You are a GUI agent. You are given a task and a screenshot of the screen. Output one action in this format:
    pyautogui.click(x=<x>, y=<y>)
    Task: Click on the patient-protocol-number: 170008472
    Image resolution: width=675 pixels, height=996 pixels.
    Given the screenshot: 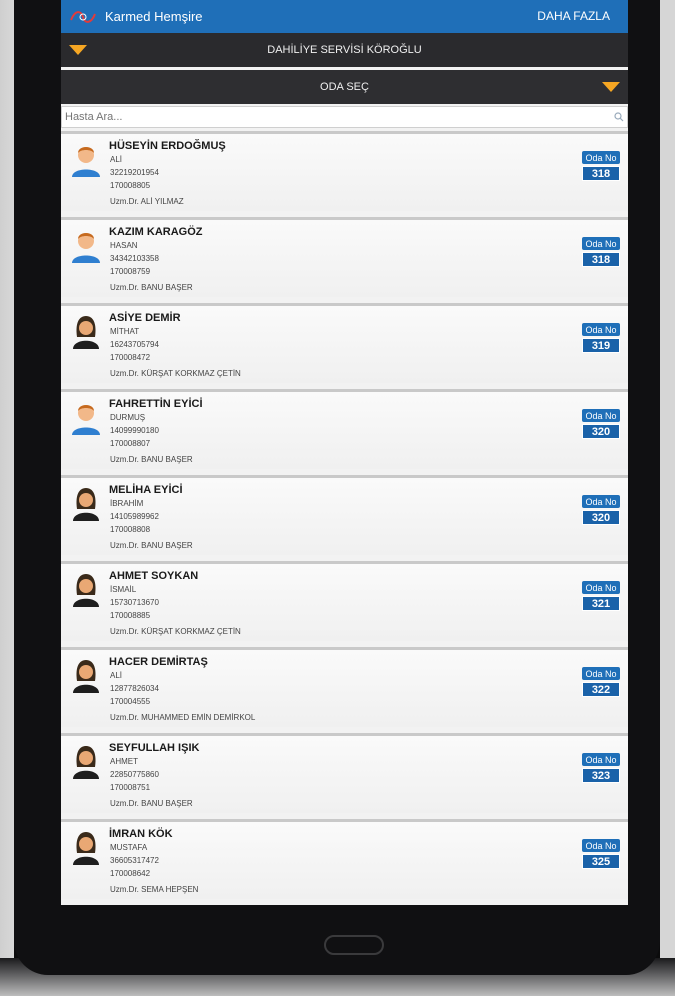 What is the action you would take?
    pyautogui.click(x=130, y=357)
    